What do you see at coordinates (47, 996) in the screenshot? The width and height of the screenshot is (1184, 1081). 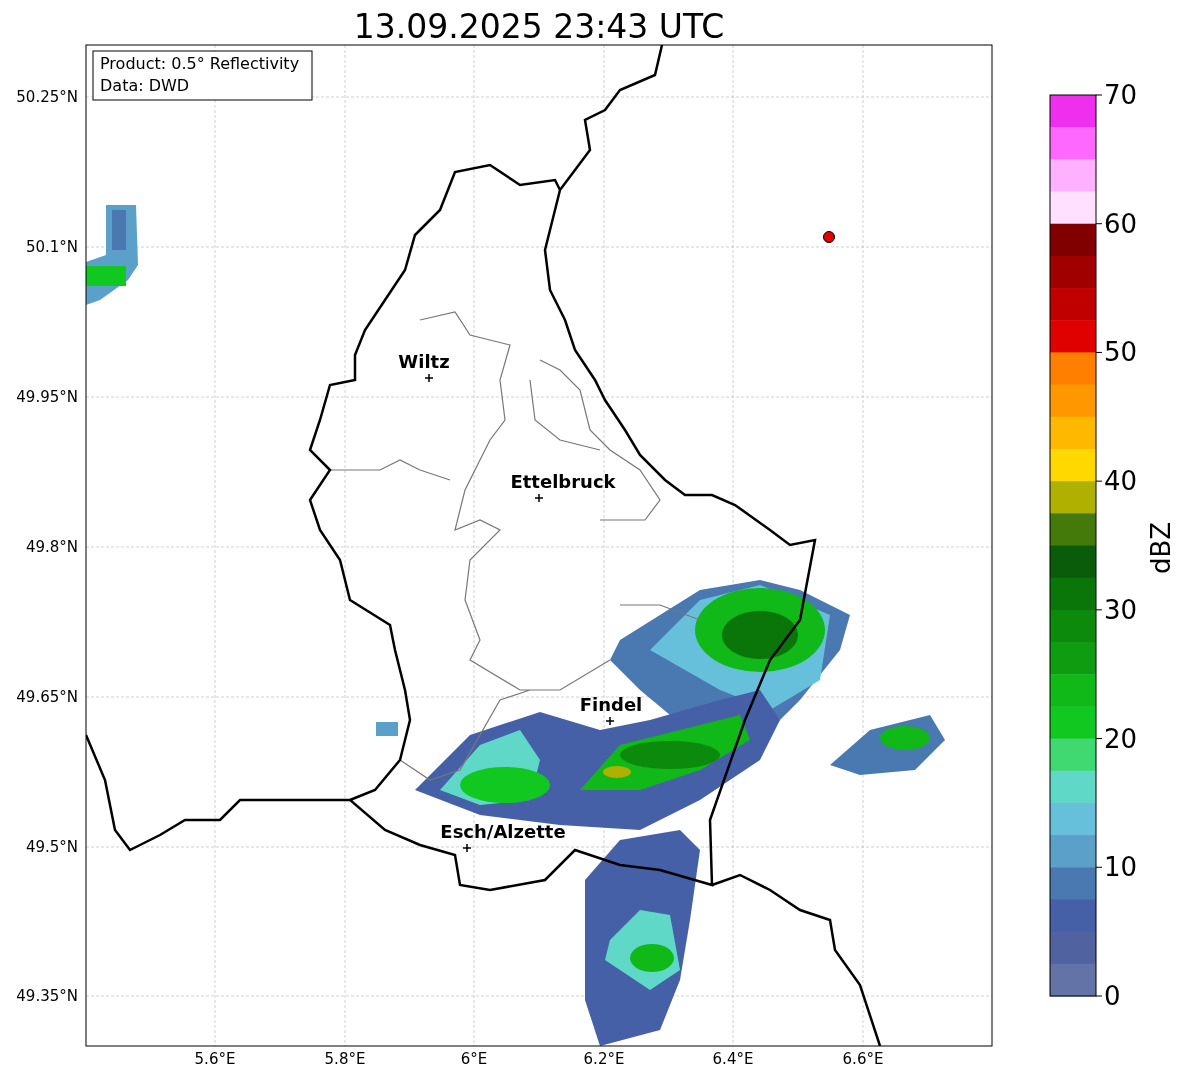 I see `latitude-label: 49.35°N` at bounding box center [47, 996].